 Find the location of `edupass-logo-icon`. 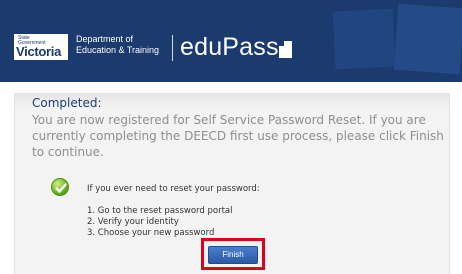

edupass-logo-icon is located at coordinates (285, 49).